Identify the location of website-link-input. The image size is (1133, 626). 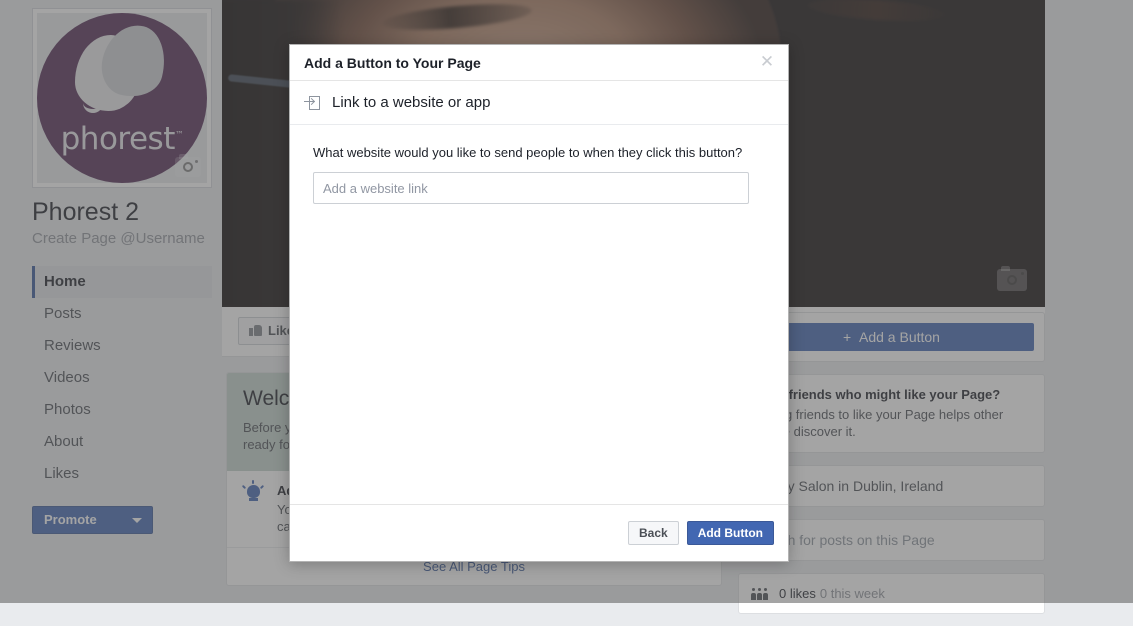
(531, 188).